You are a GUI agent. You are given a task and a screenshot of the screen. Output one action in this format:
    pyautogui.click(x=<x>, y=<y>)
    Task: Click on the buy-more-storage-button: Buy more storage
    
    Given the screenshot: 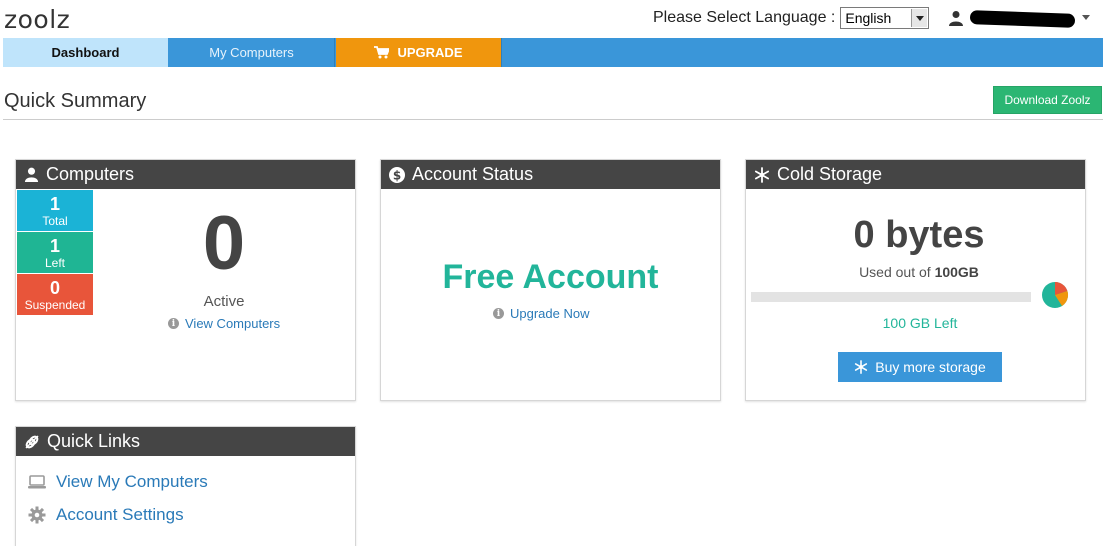 What is the action you would take?
    pyautogui.click(x=920, y=367)
    